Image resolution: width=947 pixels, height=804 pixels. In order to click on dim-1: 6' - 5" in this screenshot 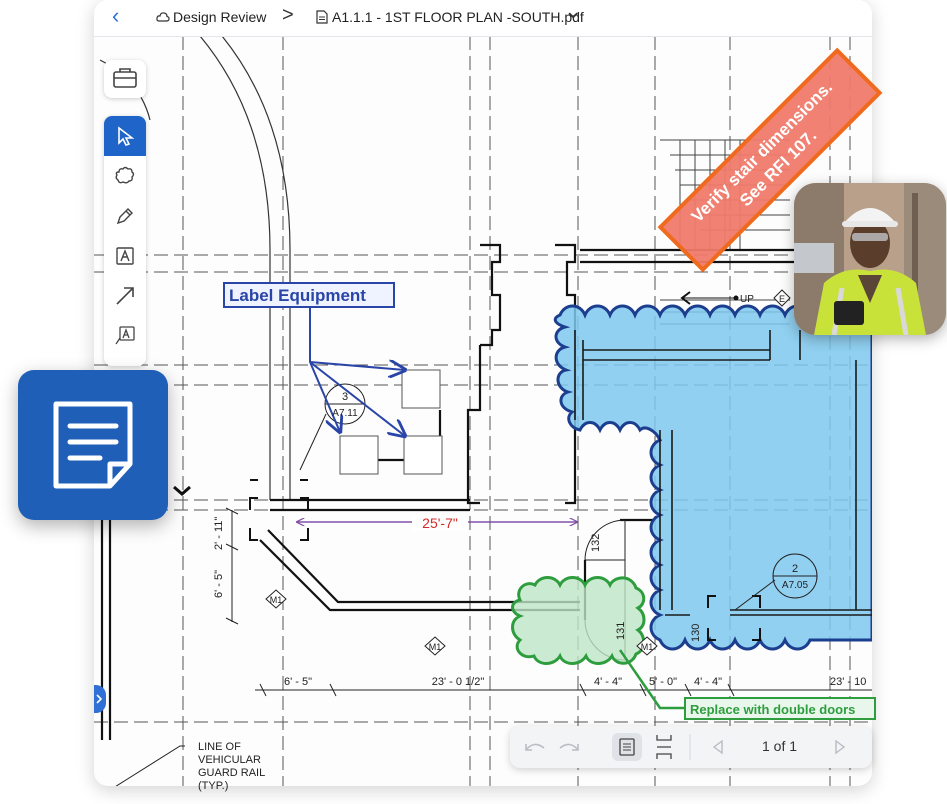, I will do `click(298, 682)`.